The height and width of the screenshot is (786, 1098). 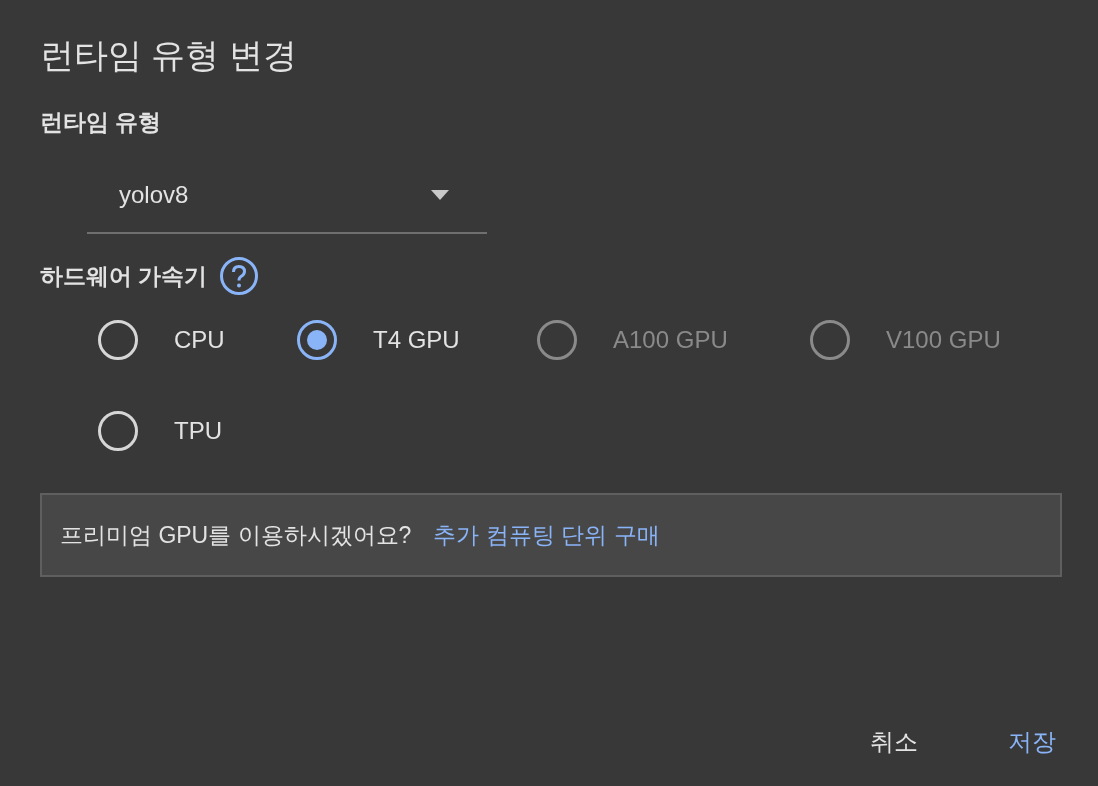 I want to click on runtime-dropdown: yolov8, so click(x=287, y=196).